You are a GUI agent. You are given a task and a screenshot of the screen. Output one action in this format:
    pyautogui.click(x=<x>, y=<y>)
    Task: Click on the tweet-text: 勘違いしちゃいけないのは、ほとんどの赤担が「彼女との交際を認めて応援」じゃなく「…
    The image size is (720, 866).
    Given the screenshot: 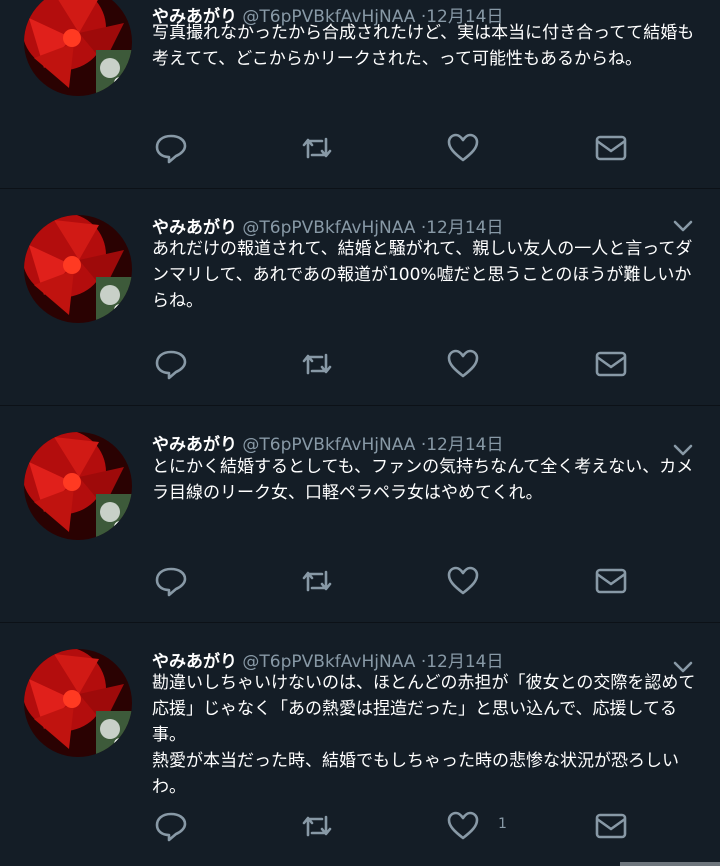 What is the action you would take?
    pyautogui.click(x=424, y=735)
    